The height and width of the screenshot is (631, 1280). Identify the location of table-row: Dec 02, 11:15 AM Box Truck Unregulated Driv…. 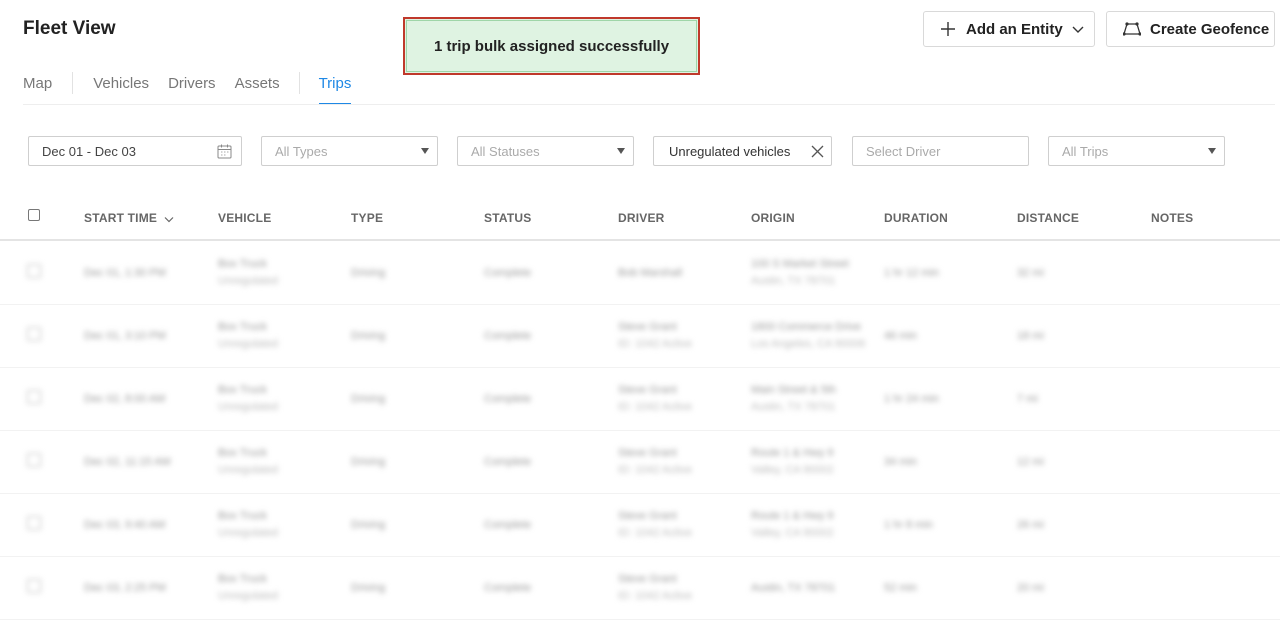
(640, 462).